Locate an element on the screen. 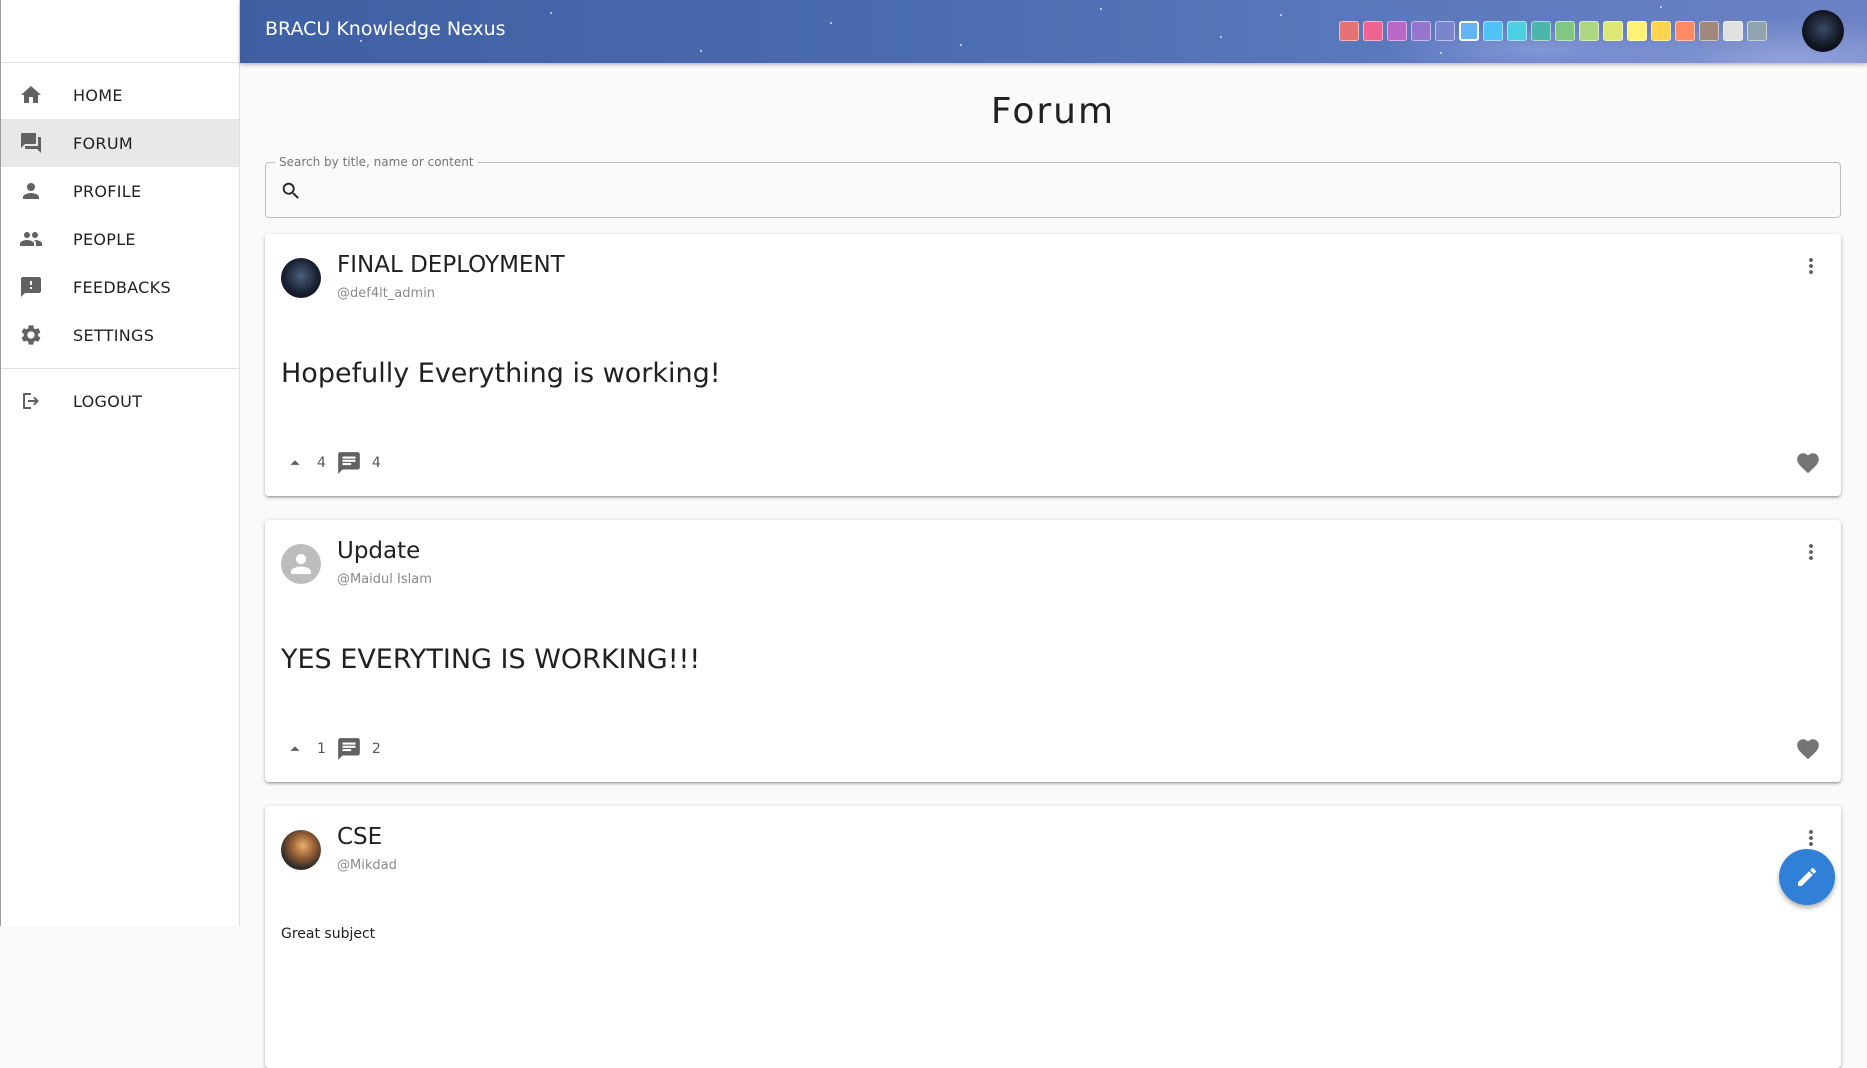 Image resolution: width=1867 pixels, height=1068 pixels. post-content: Hopefully Everything is working! is located at coordinates (501, 373).